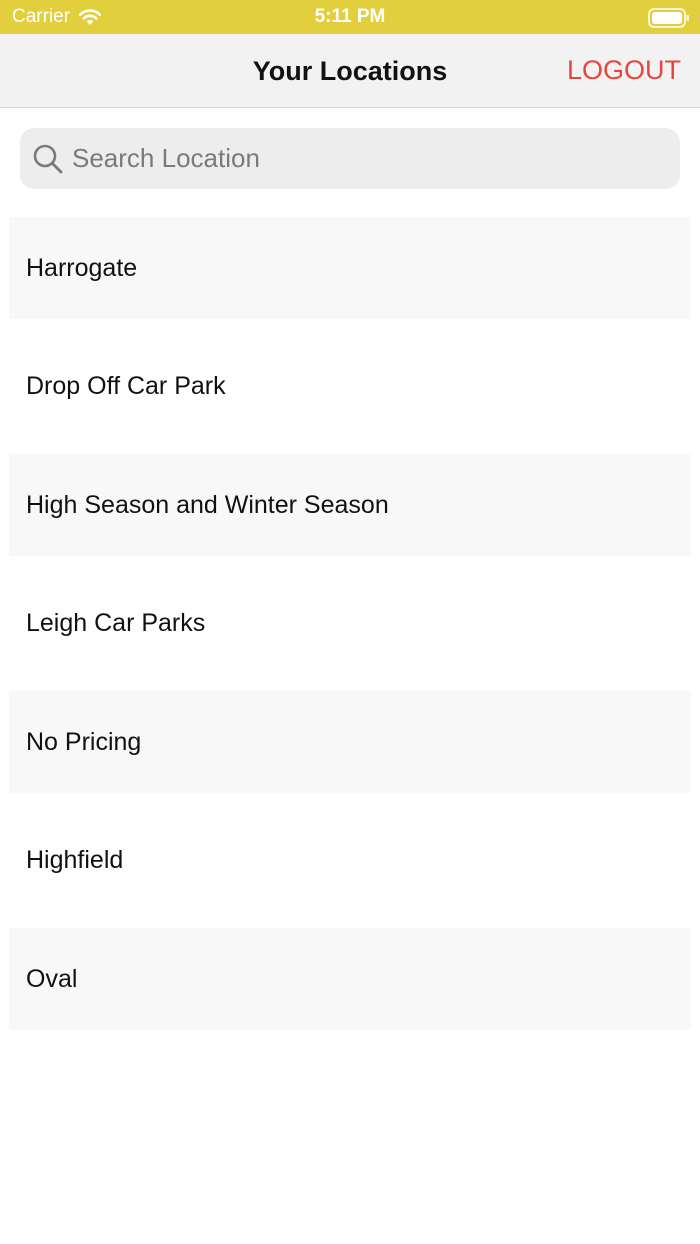  I want to click on list-item: Highfield, so click(350, 860).